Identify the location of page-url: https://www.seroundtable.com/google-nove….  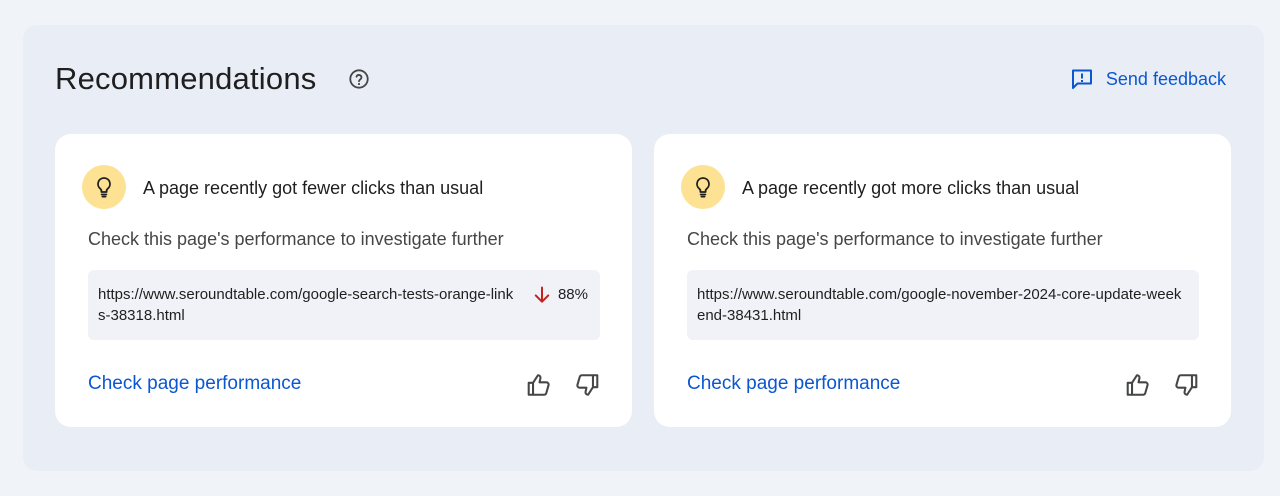
(939, 305).